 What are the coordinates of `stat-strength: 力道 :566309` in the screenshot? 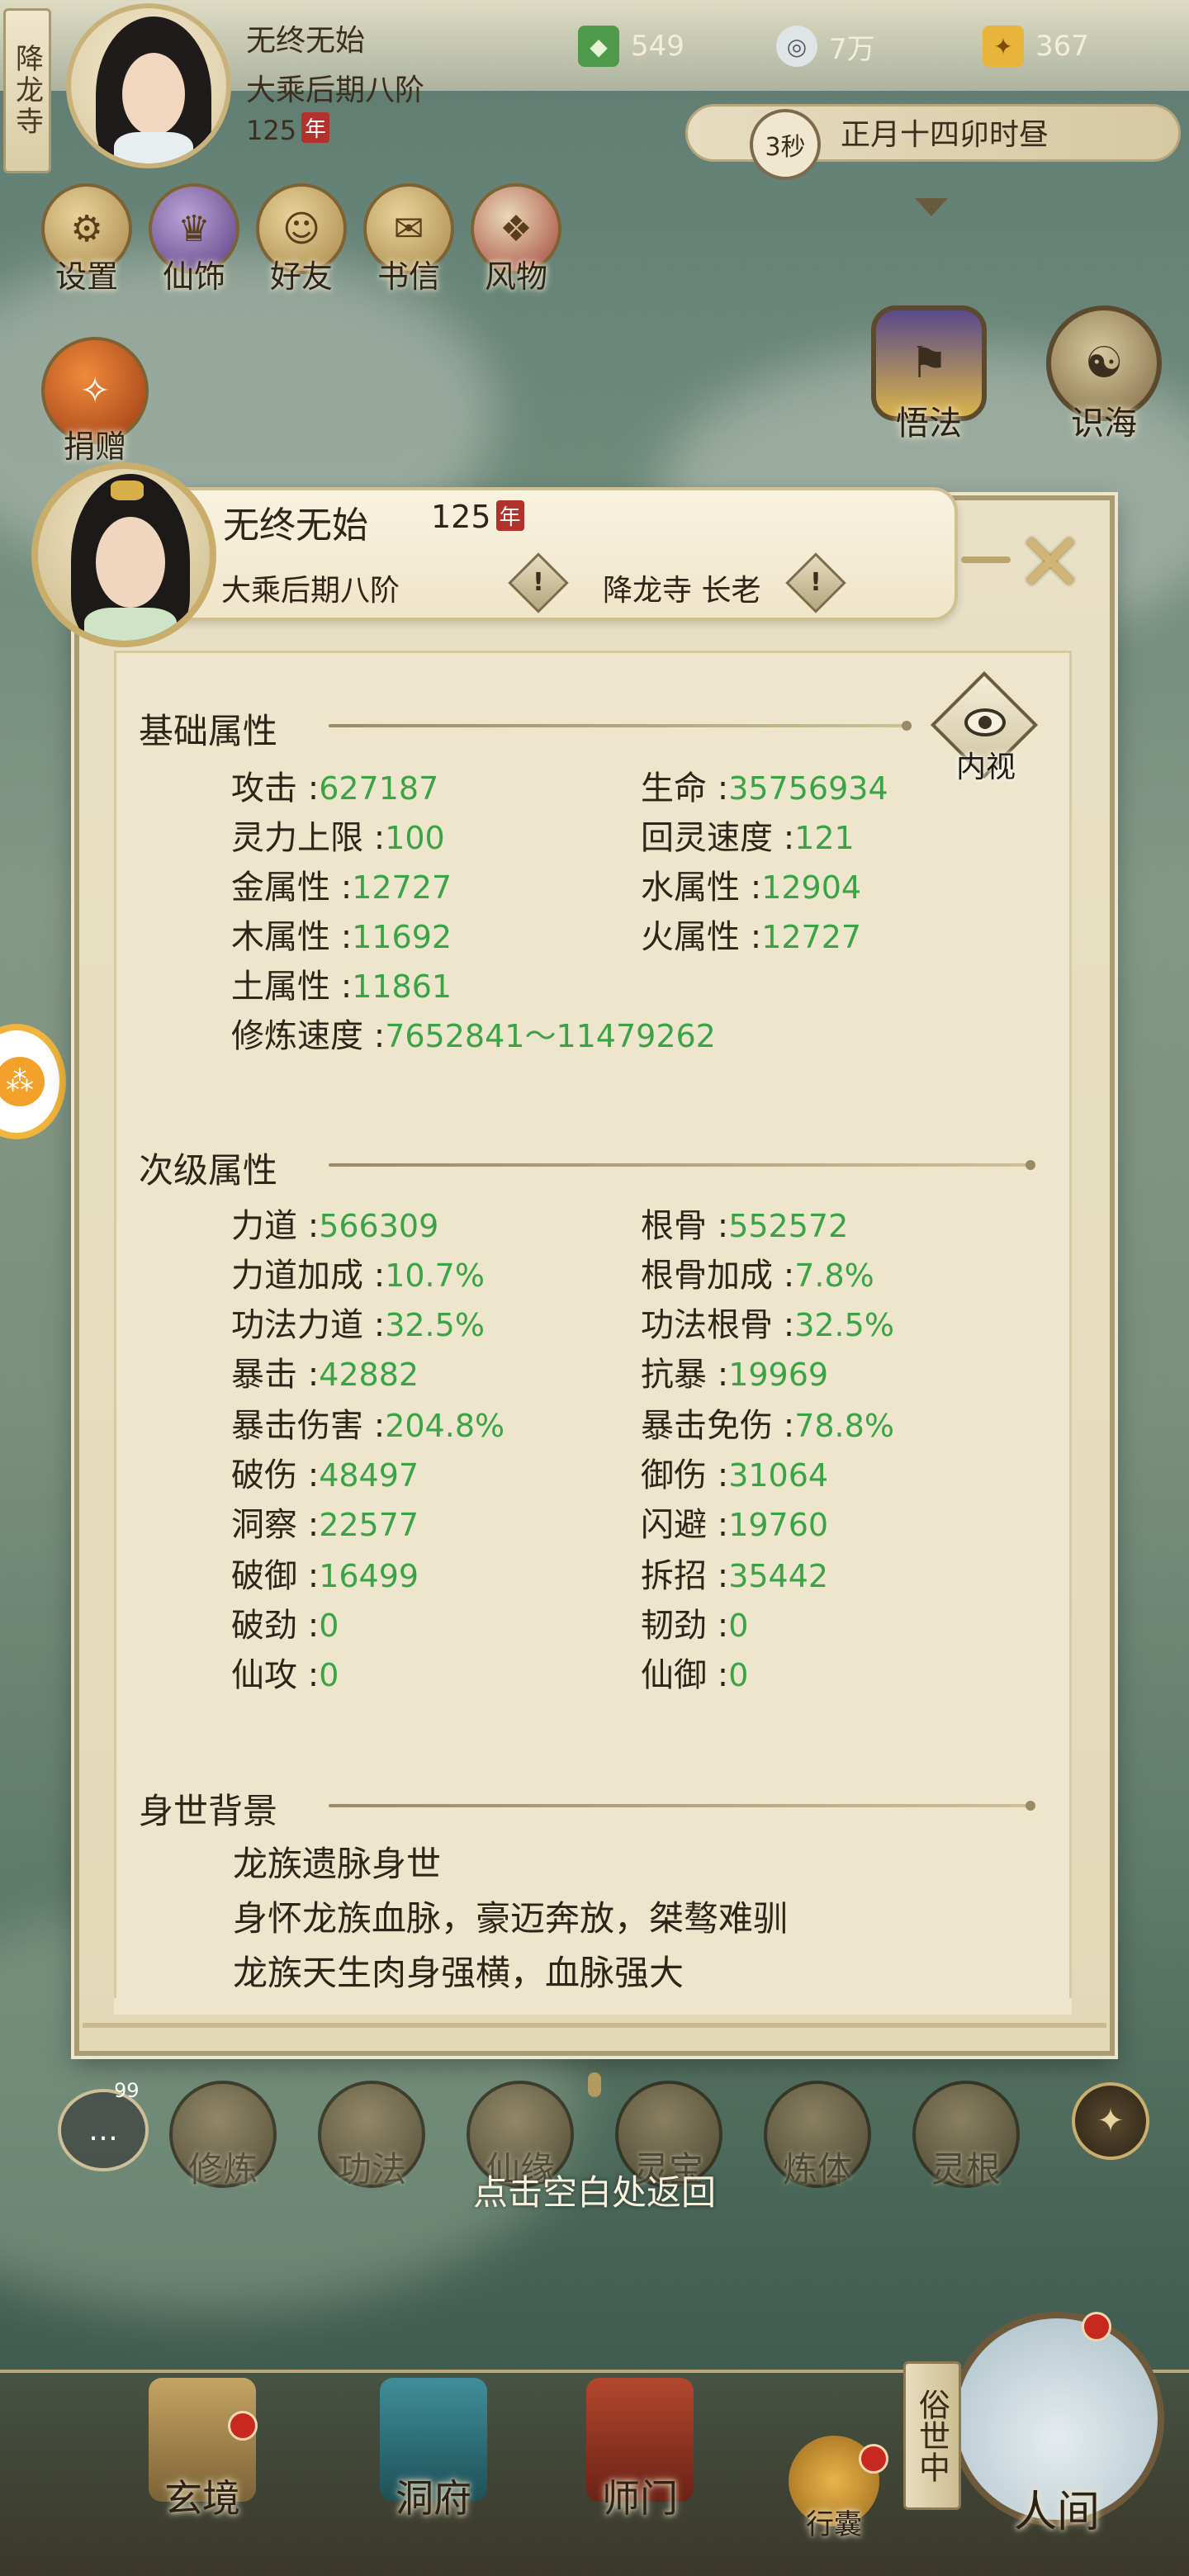 It's located at (335, 1226).